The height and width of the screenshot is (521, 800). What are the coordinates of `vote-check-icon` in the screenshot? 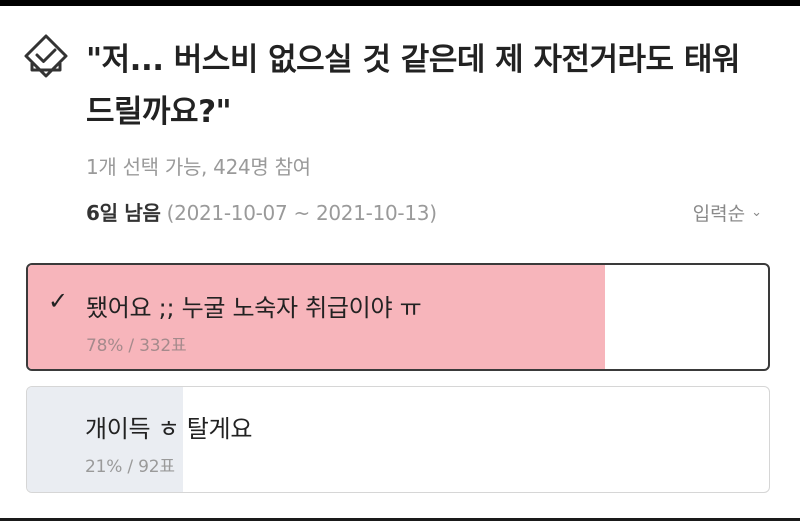 It's located at (46, 56).